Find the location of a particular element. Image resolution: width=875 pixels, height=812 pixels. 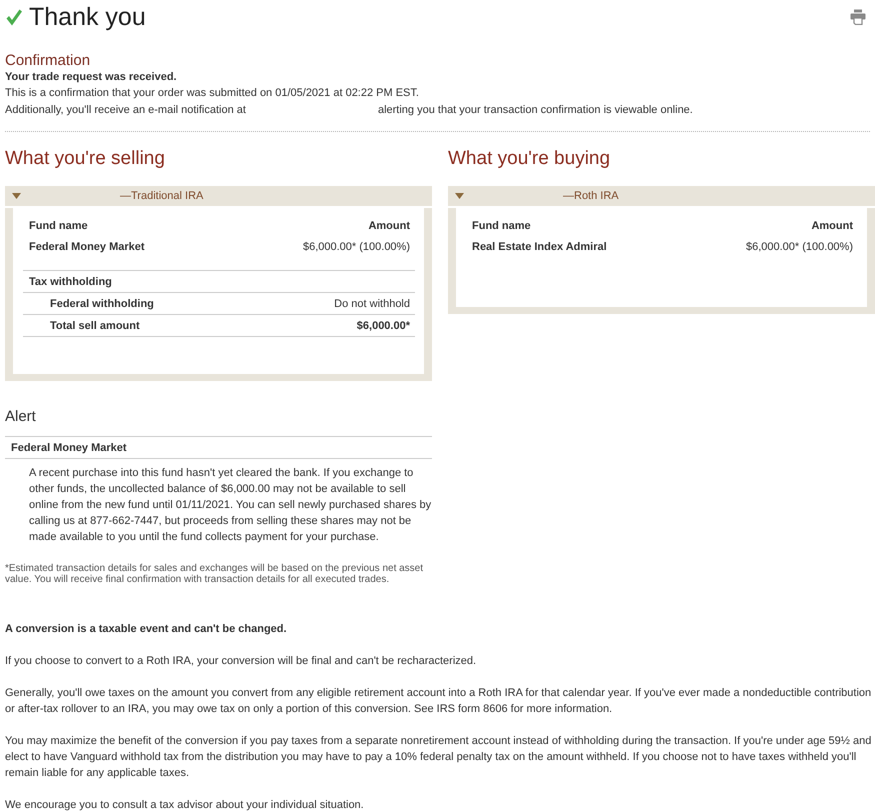

fund-name: Federal Money Market is located at coordinates (87, 247).